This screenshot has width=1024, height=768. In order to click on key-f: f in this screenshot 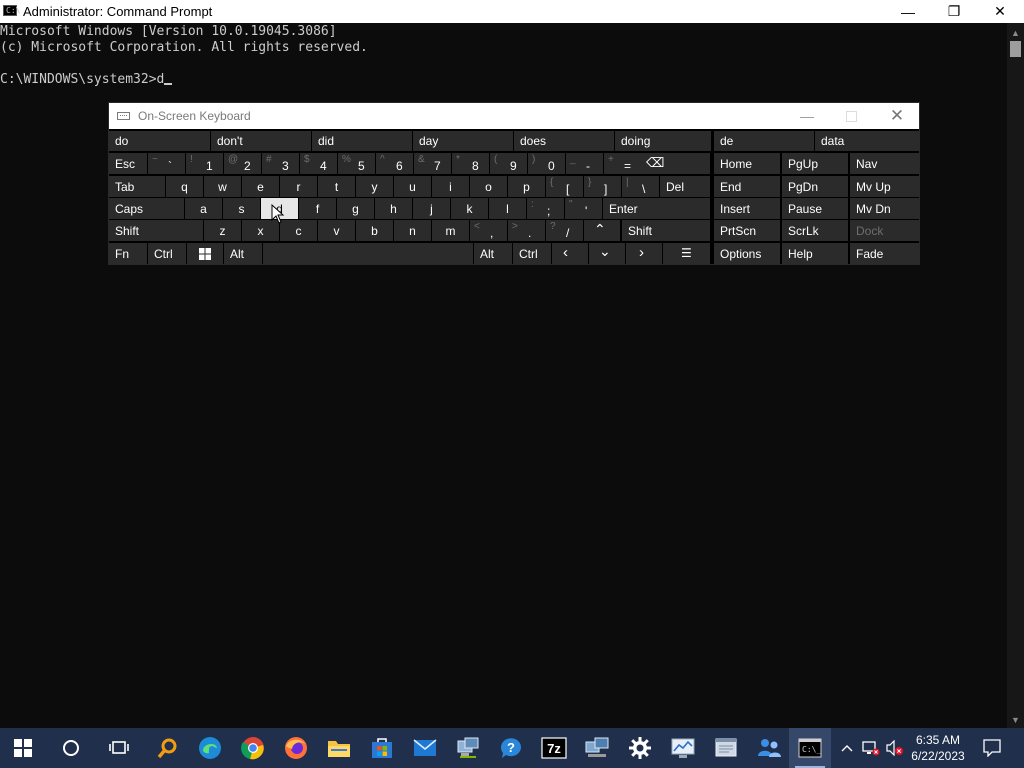, I will do `click(317, 208)`.